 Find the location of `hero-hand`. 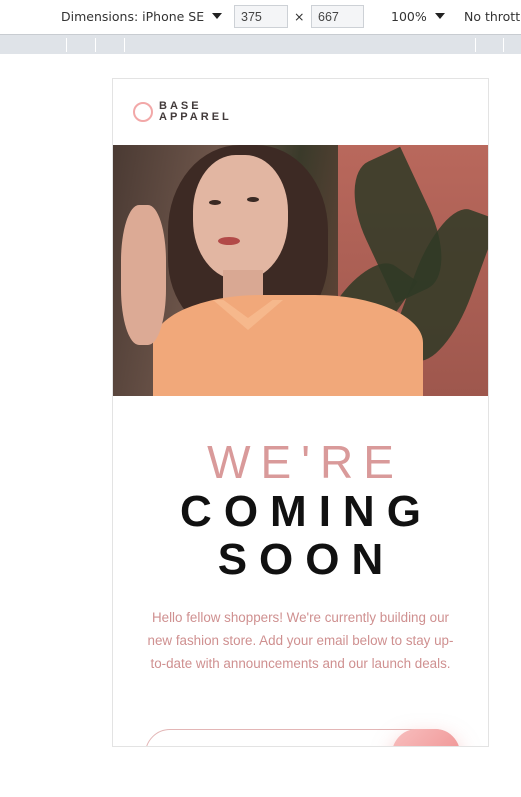

hero-hand is located at coordinates (143, 275).